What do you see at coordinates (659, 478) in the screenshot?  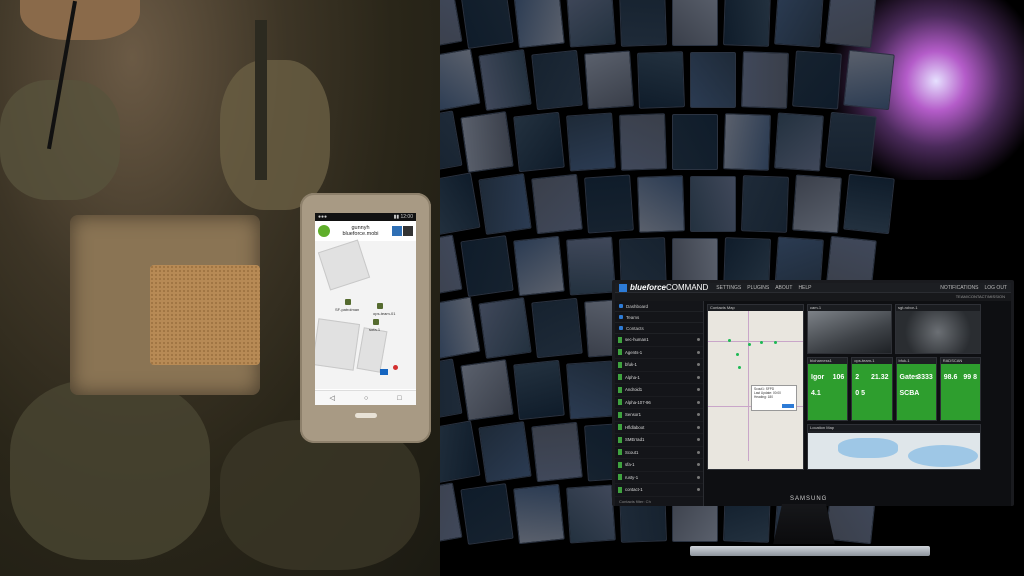 I see `list-item: rusty-1` at bounding box center [659, 478].